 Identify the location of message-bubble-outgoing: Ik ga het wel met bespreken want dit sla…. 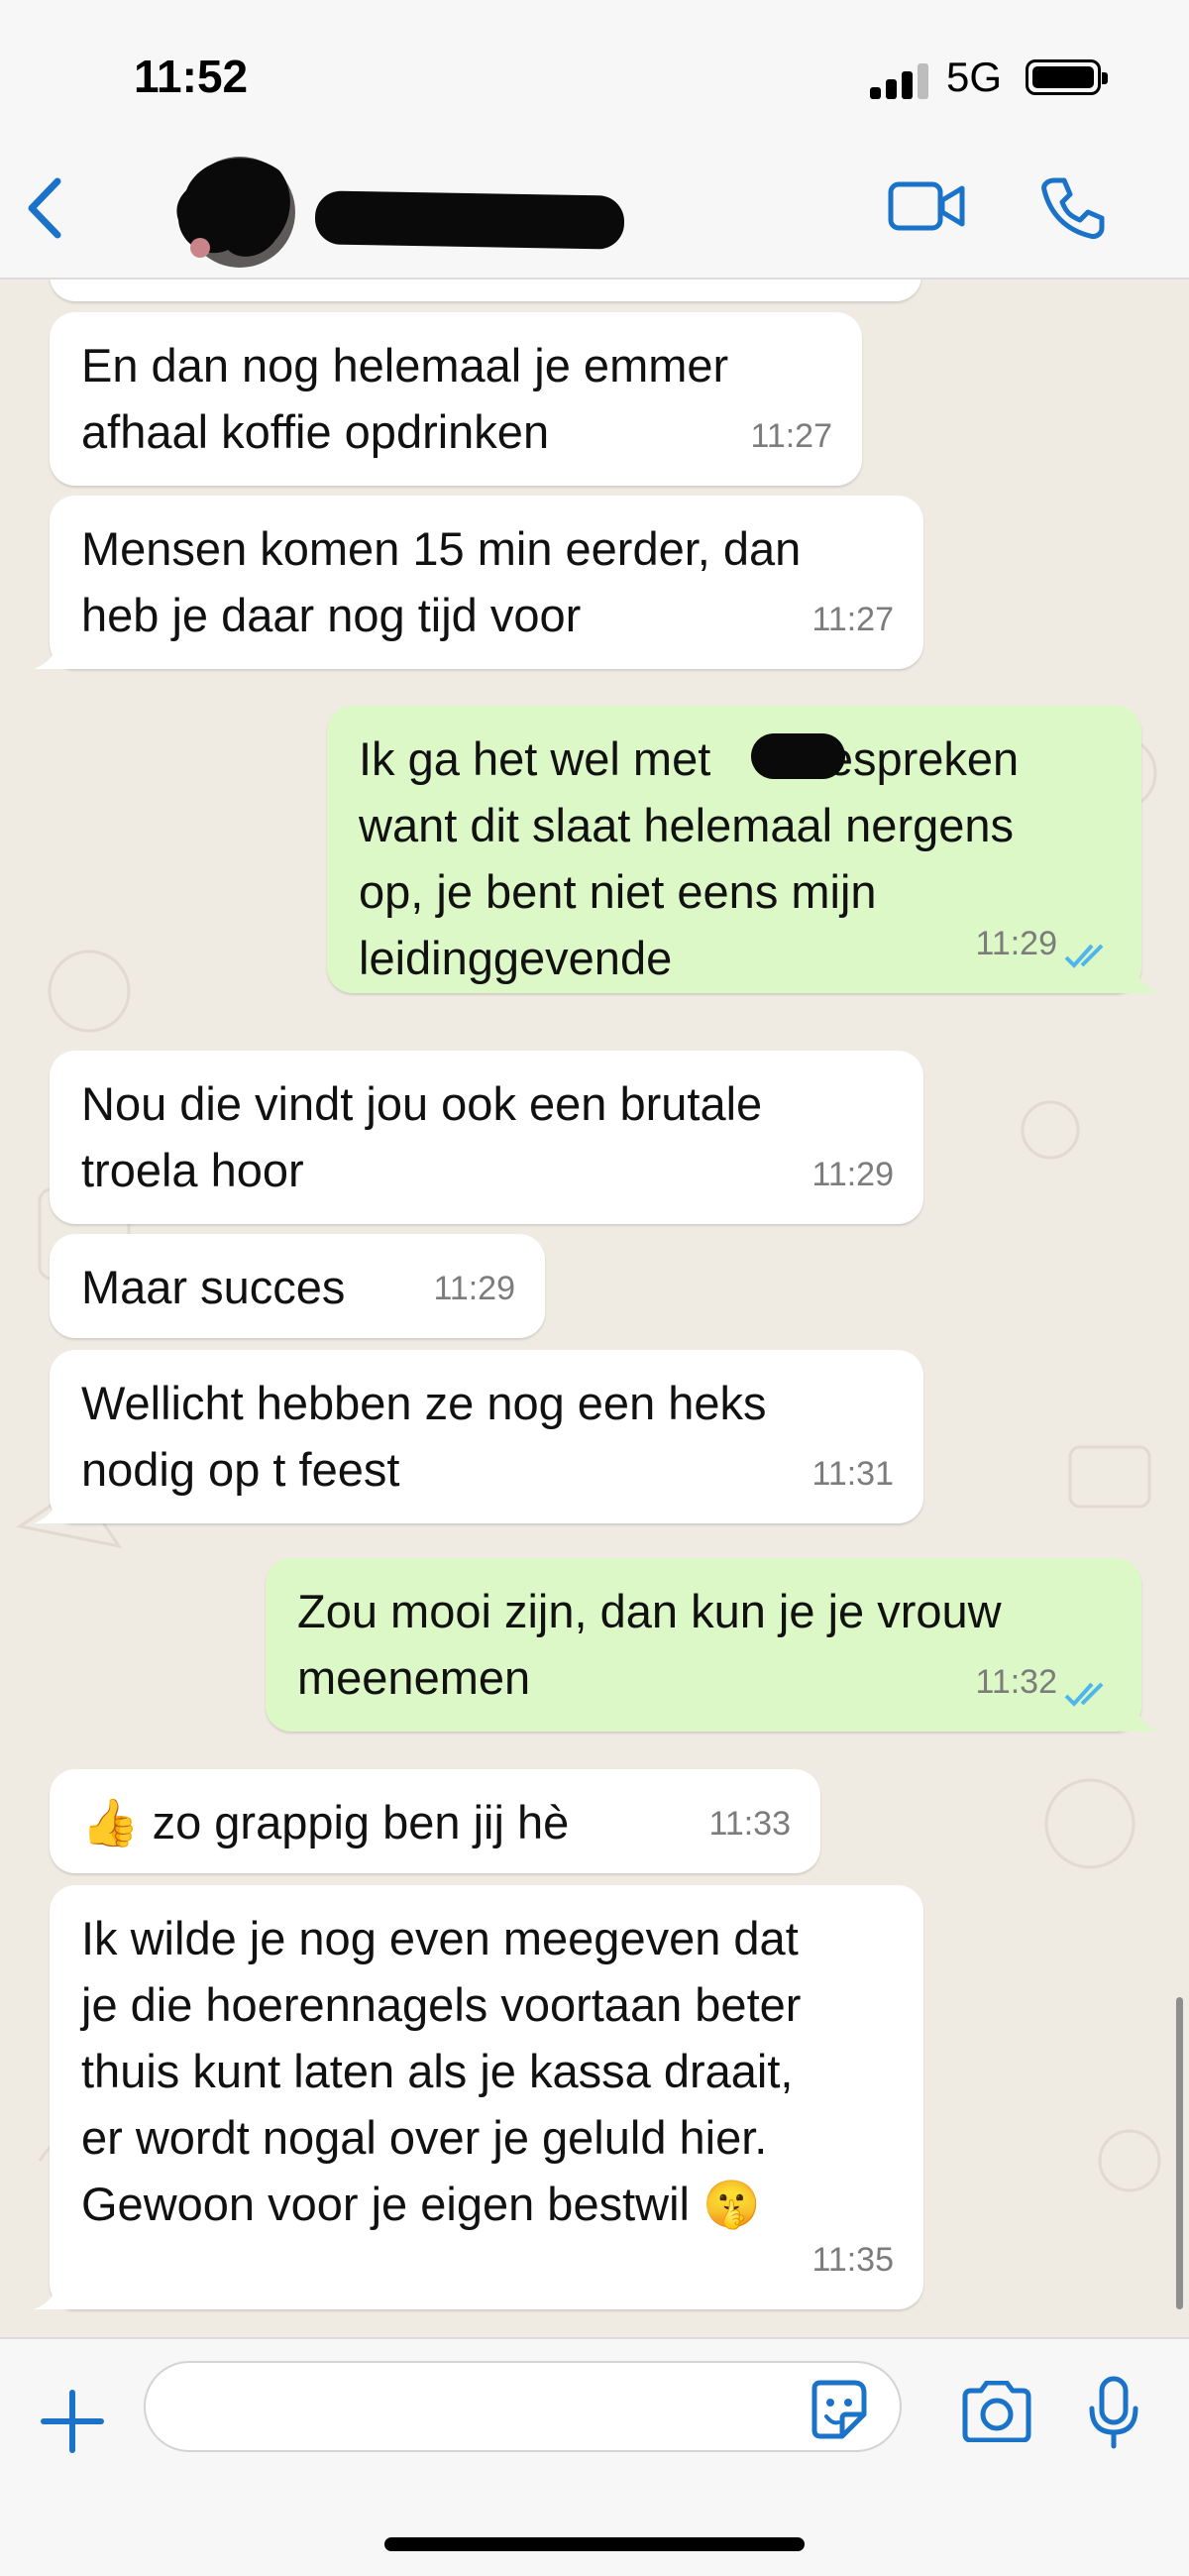
(743, 849).